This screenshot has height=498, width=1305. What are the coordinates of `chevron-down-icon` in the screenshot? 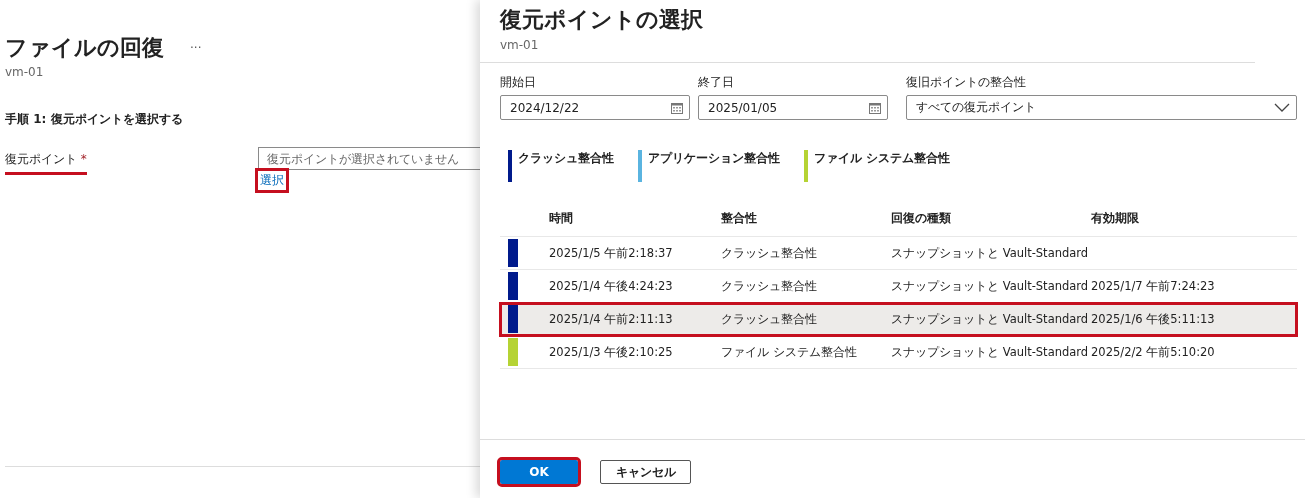 It's located at (1282, 107).